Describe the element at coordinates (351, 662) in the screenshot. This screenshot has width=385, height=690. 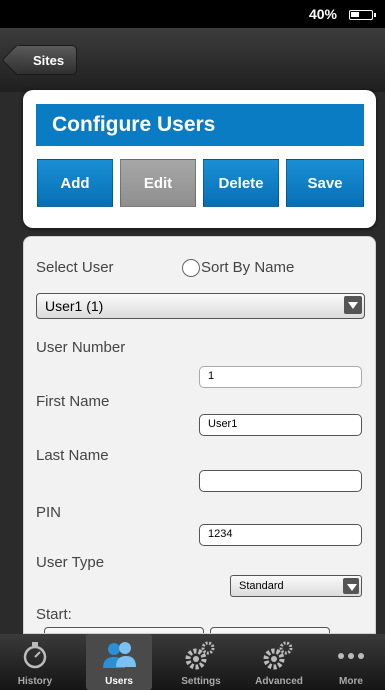
I see `tab-more: More` at that location.